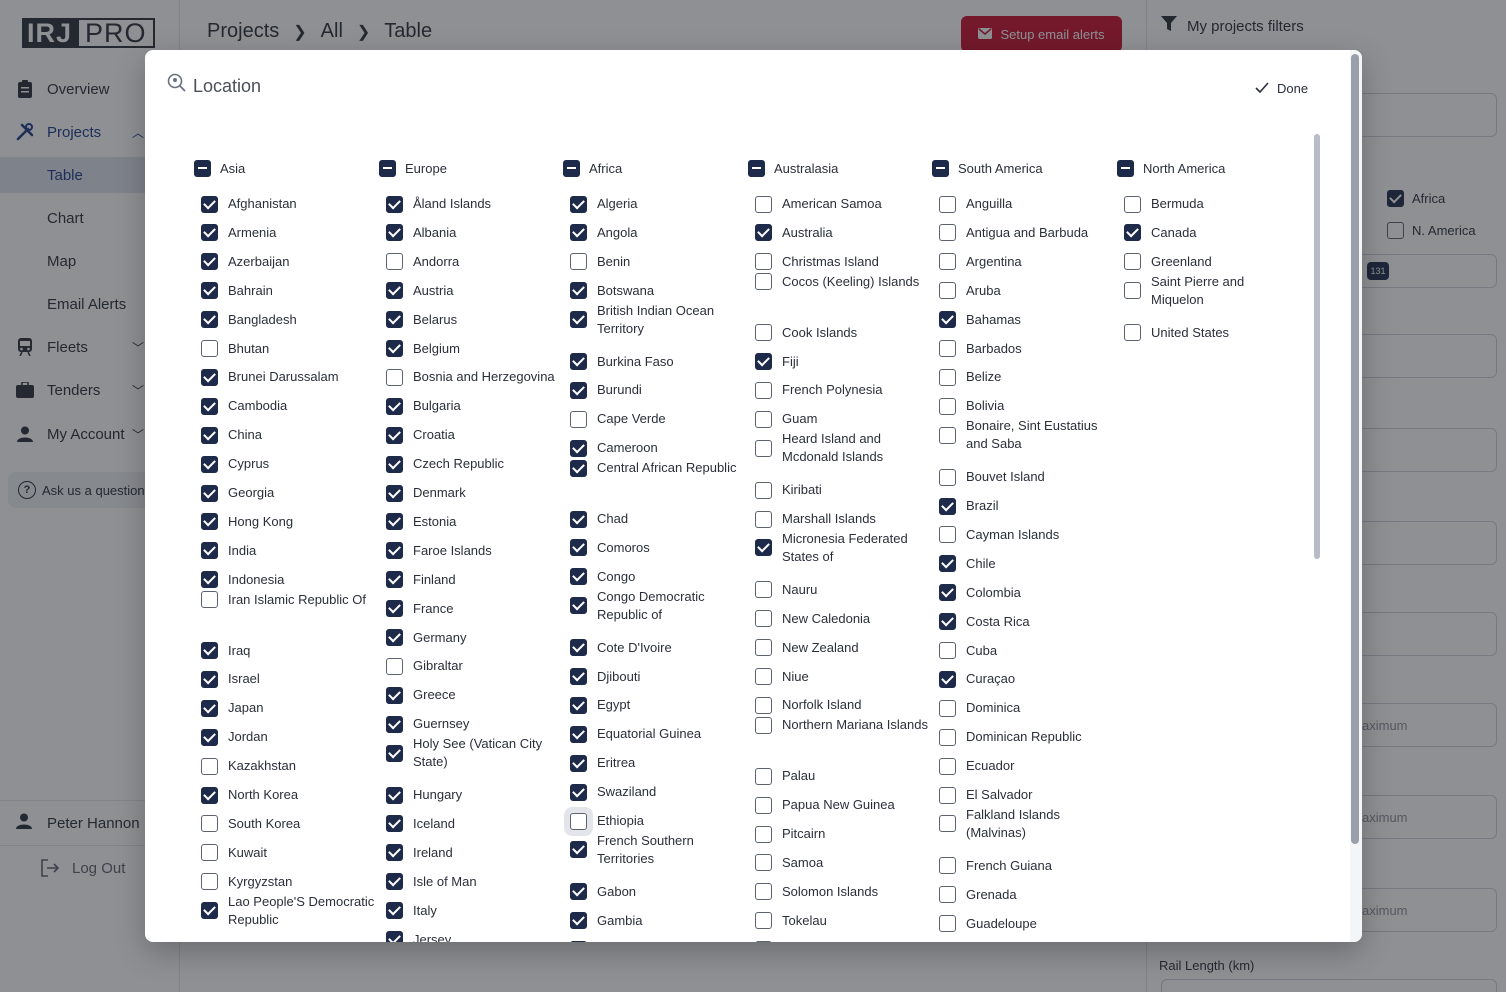 The width and height of the screenshot is (1506, 992). What do you see at coordinates (473, 349) in the screenshot?
I see `country-option: Belgium` at bounding box center [473, 349].